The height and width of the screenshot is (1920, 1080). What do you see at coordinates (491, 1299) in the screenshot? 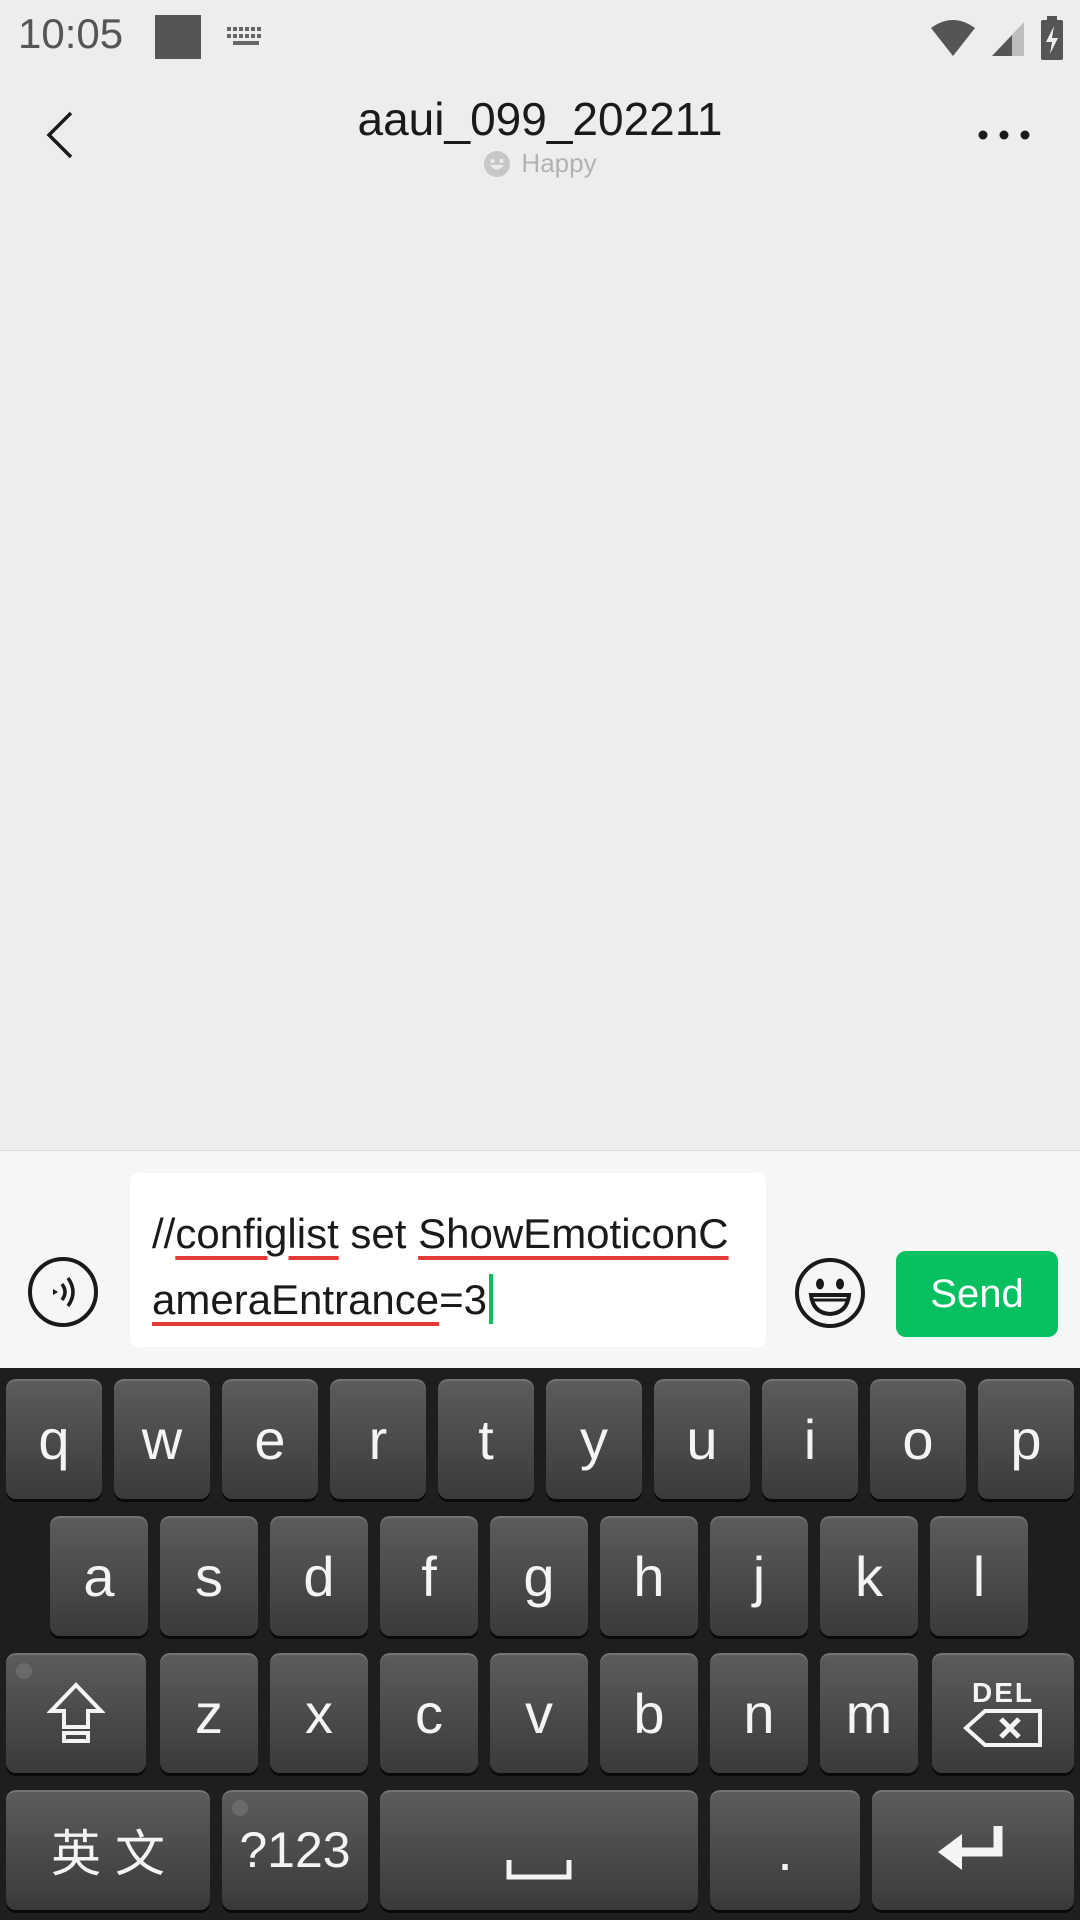
I see `text-caret` at bounding box center [491, 1299].